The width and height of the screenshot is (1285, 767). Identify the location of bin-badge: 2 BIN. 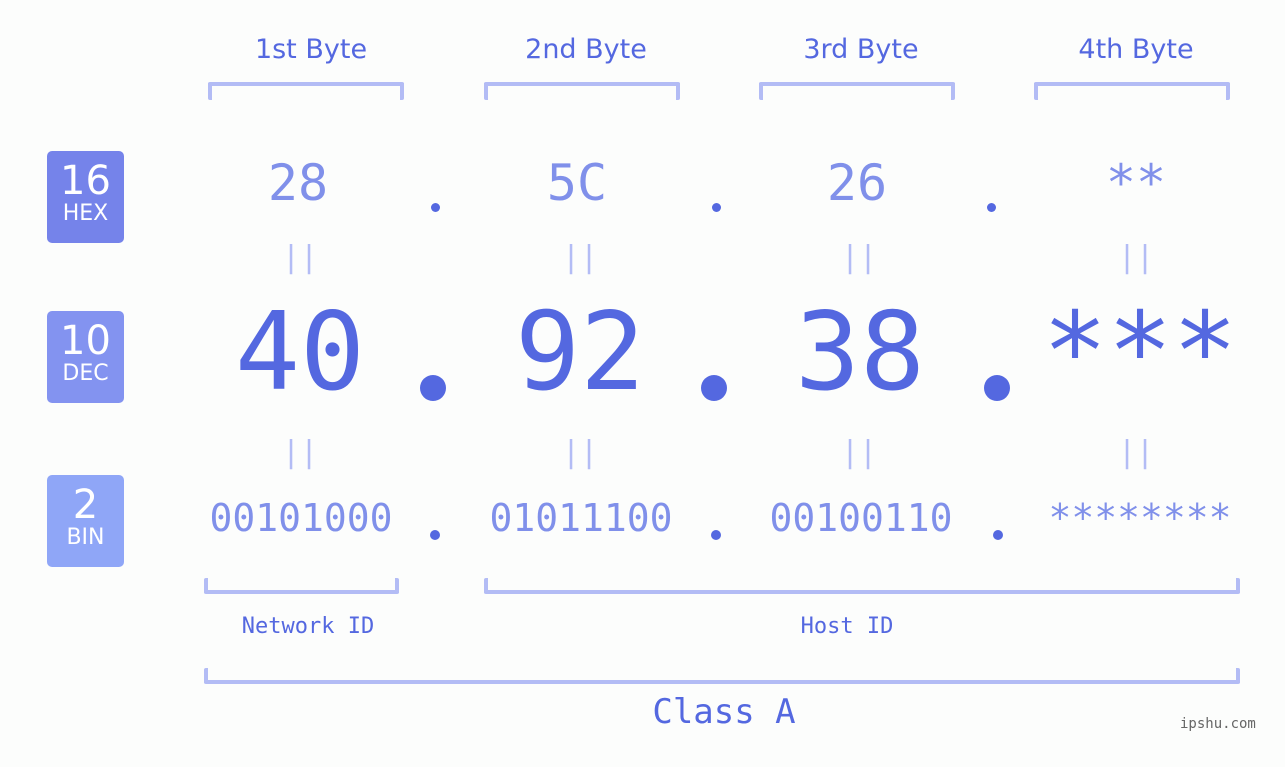
(85, 521).